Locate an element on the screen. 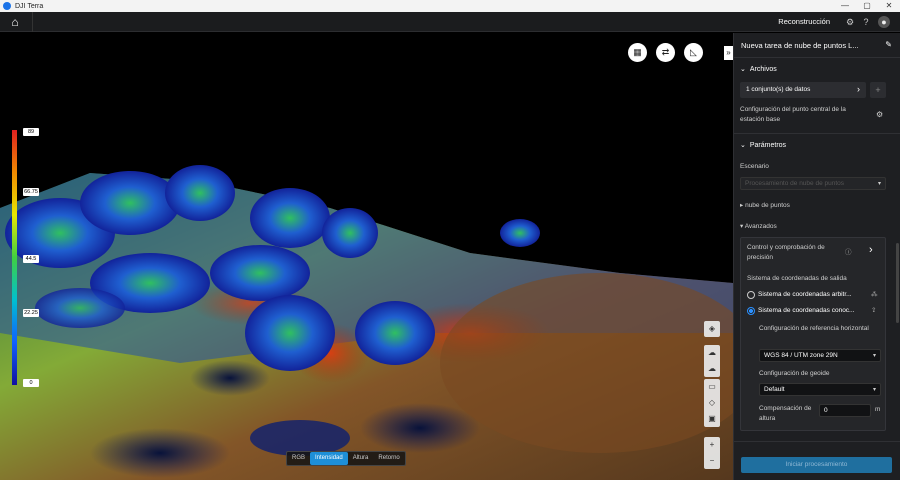 The height and width of the screenshot is (480, 900). app-title: DJI Terra is located at coordinates (29, 6).